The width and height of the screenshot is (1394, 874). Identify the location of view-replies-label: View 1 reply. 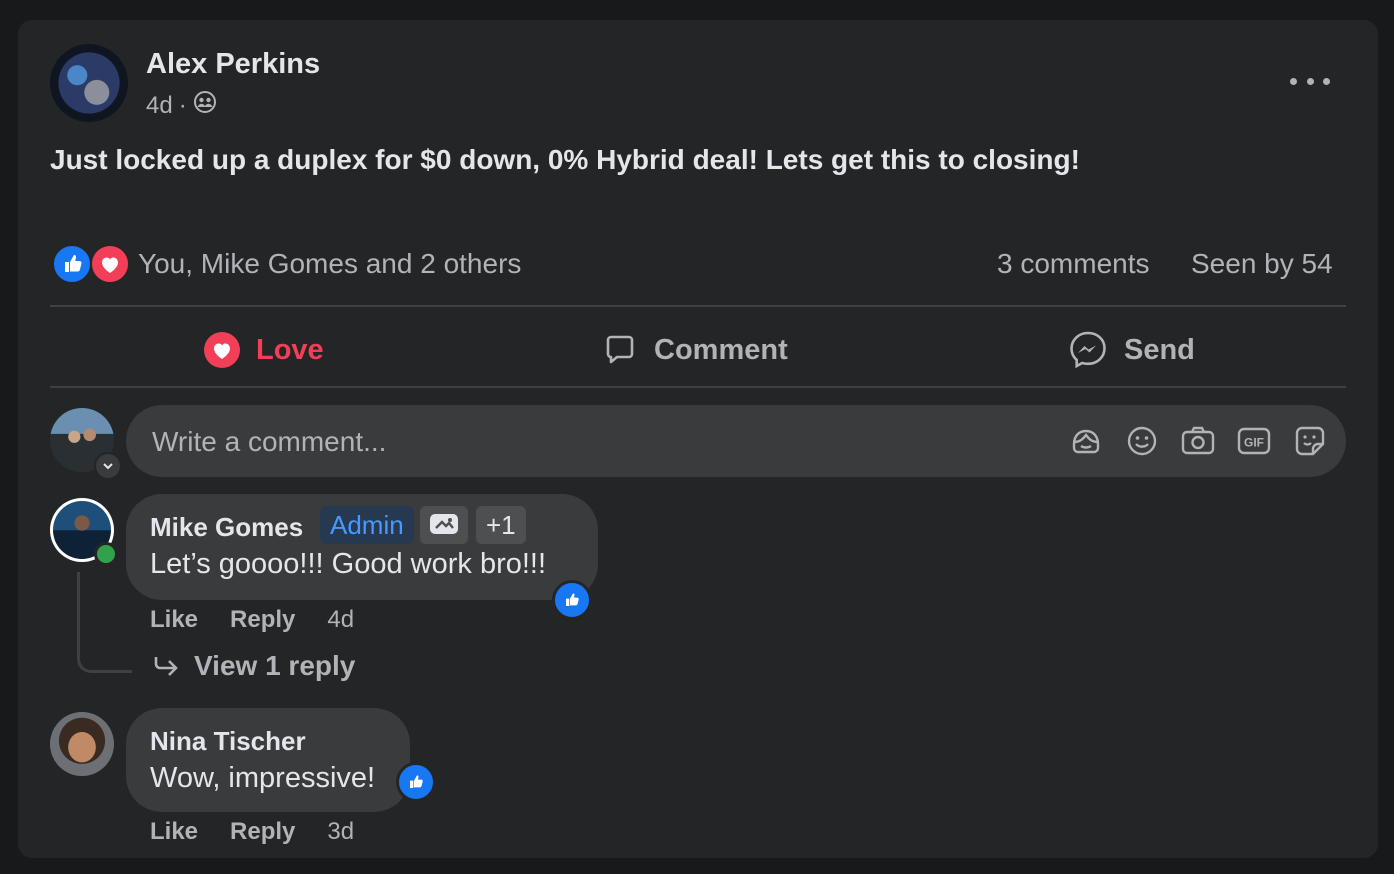
(275, 665).